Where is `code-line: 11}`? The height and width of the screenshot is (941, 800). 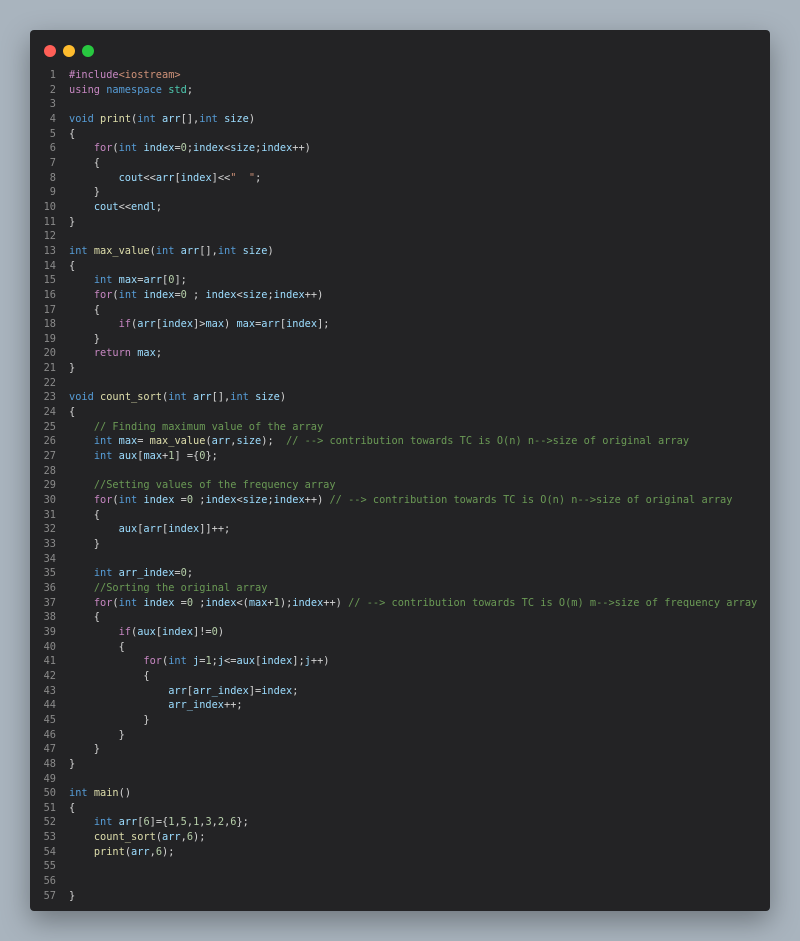 code-line: 11} is located at coordinates (400, 222).